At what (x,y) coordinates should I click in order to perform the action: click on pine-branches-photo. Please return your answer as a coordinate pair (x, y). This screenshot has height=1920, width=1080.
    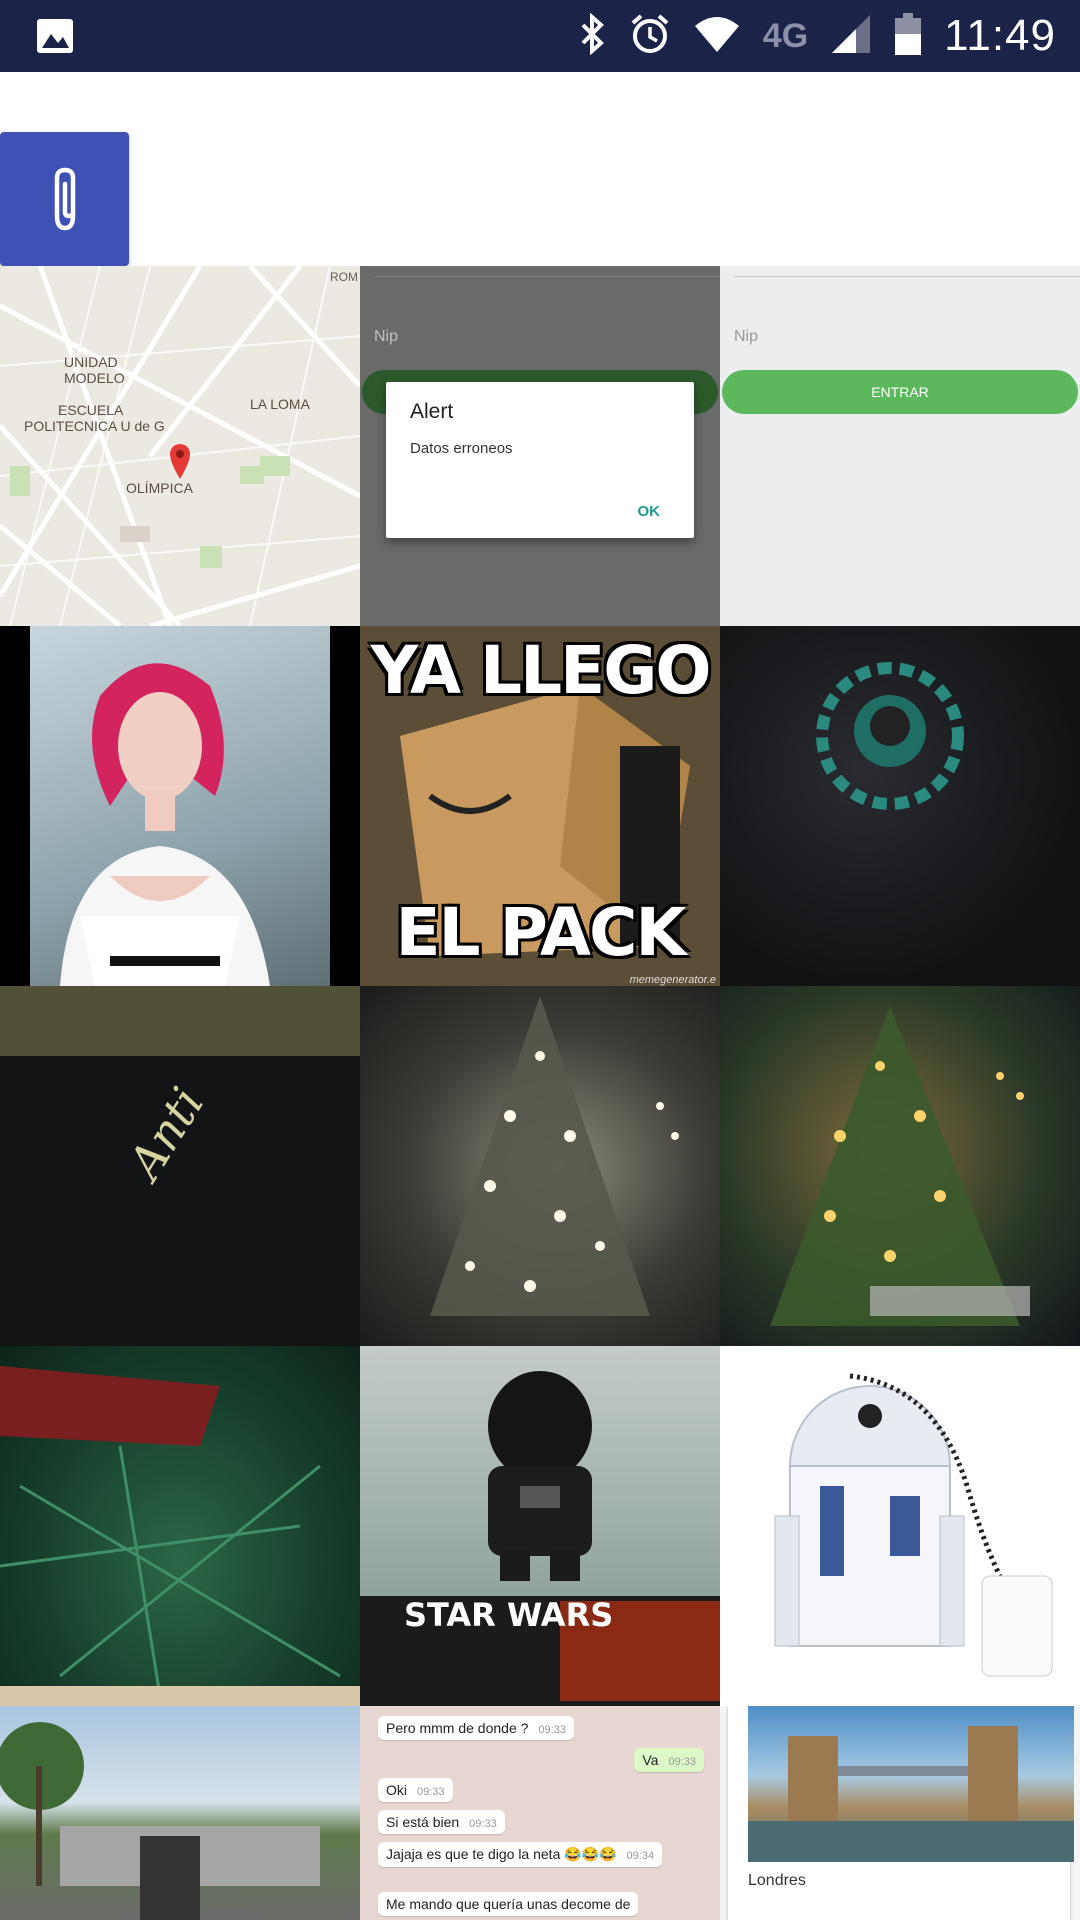
    Looking at the image, I should click on (180, 1526).